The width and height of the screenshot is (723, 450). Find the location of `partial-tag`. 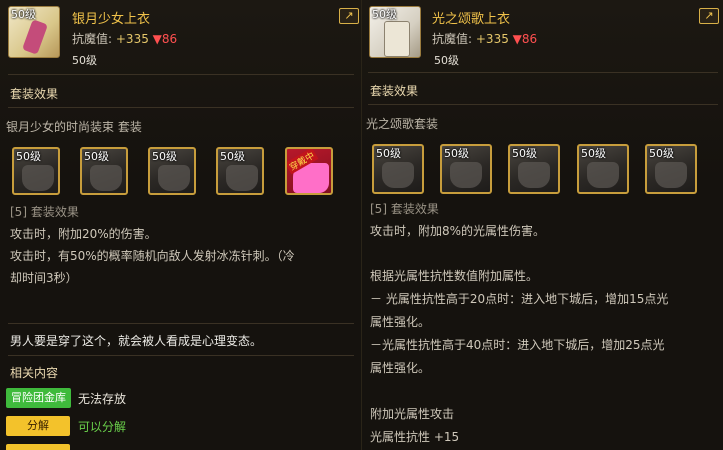

partial-tag is located at coordinates (38, 447).